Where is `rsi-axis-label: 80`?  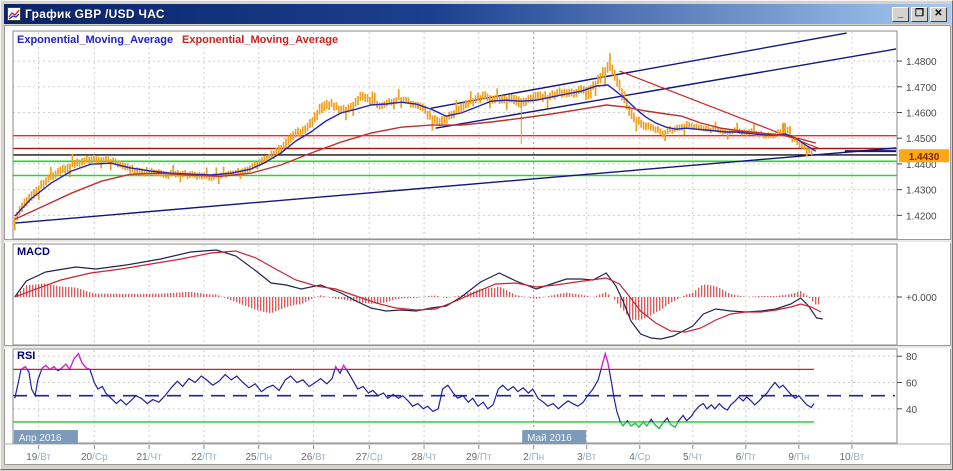 rsi-axis-label: 80 is located at coordinates (912, 357).